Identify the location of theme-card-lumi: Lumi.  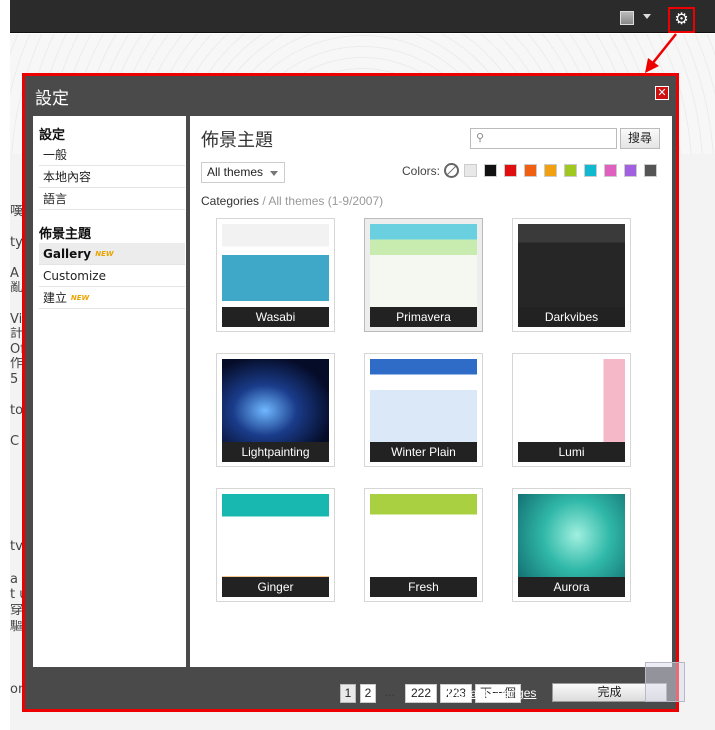
(571, 410).